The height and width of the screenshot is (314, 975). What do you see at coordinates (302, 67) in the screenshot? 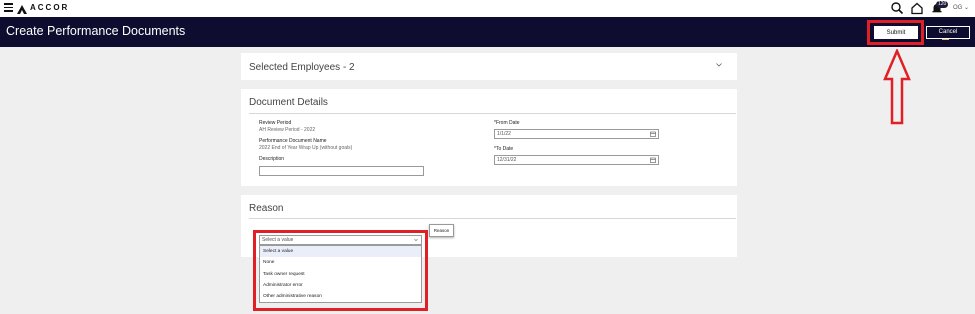
I see `selected-employees-title: Selected Employees - 2` at bounding box center [302, 67].